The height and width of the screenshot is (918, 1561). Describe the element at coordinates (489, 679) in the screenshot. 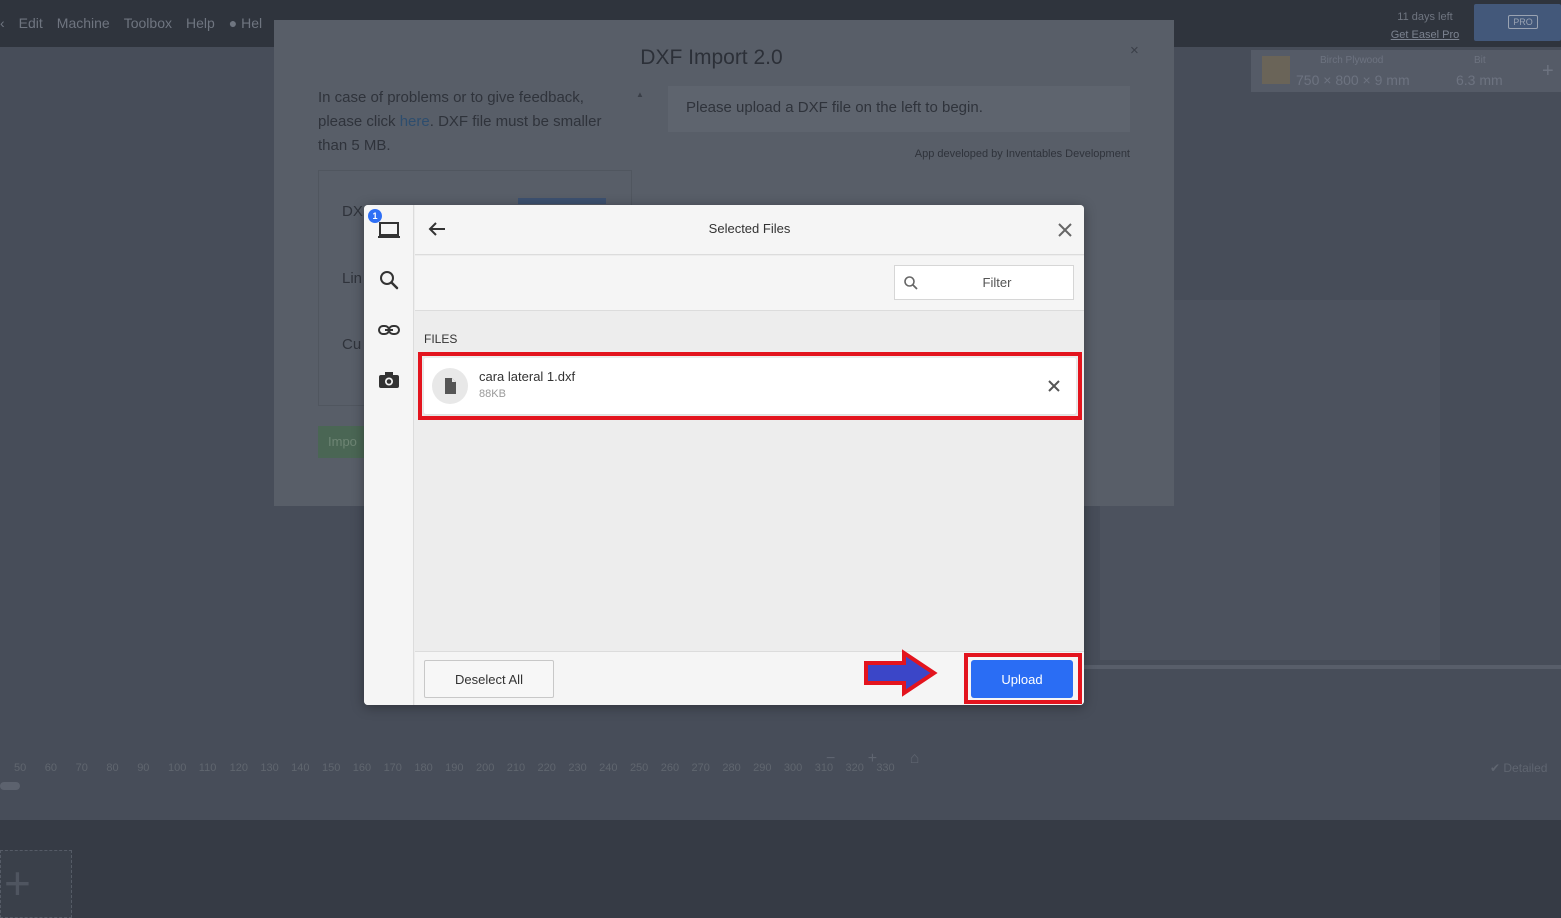

I see `deselect-all-button: Deselect All` at that location.